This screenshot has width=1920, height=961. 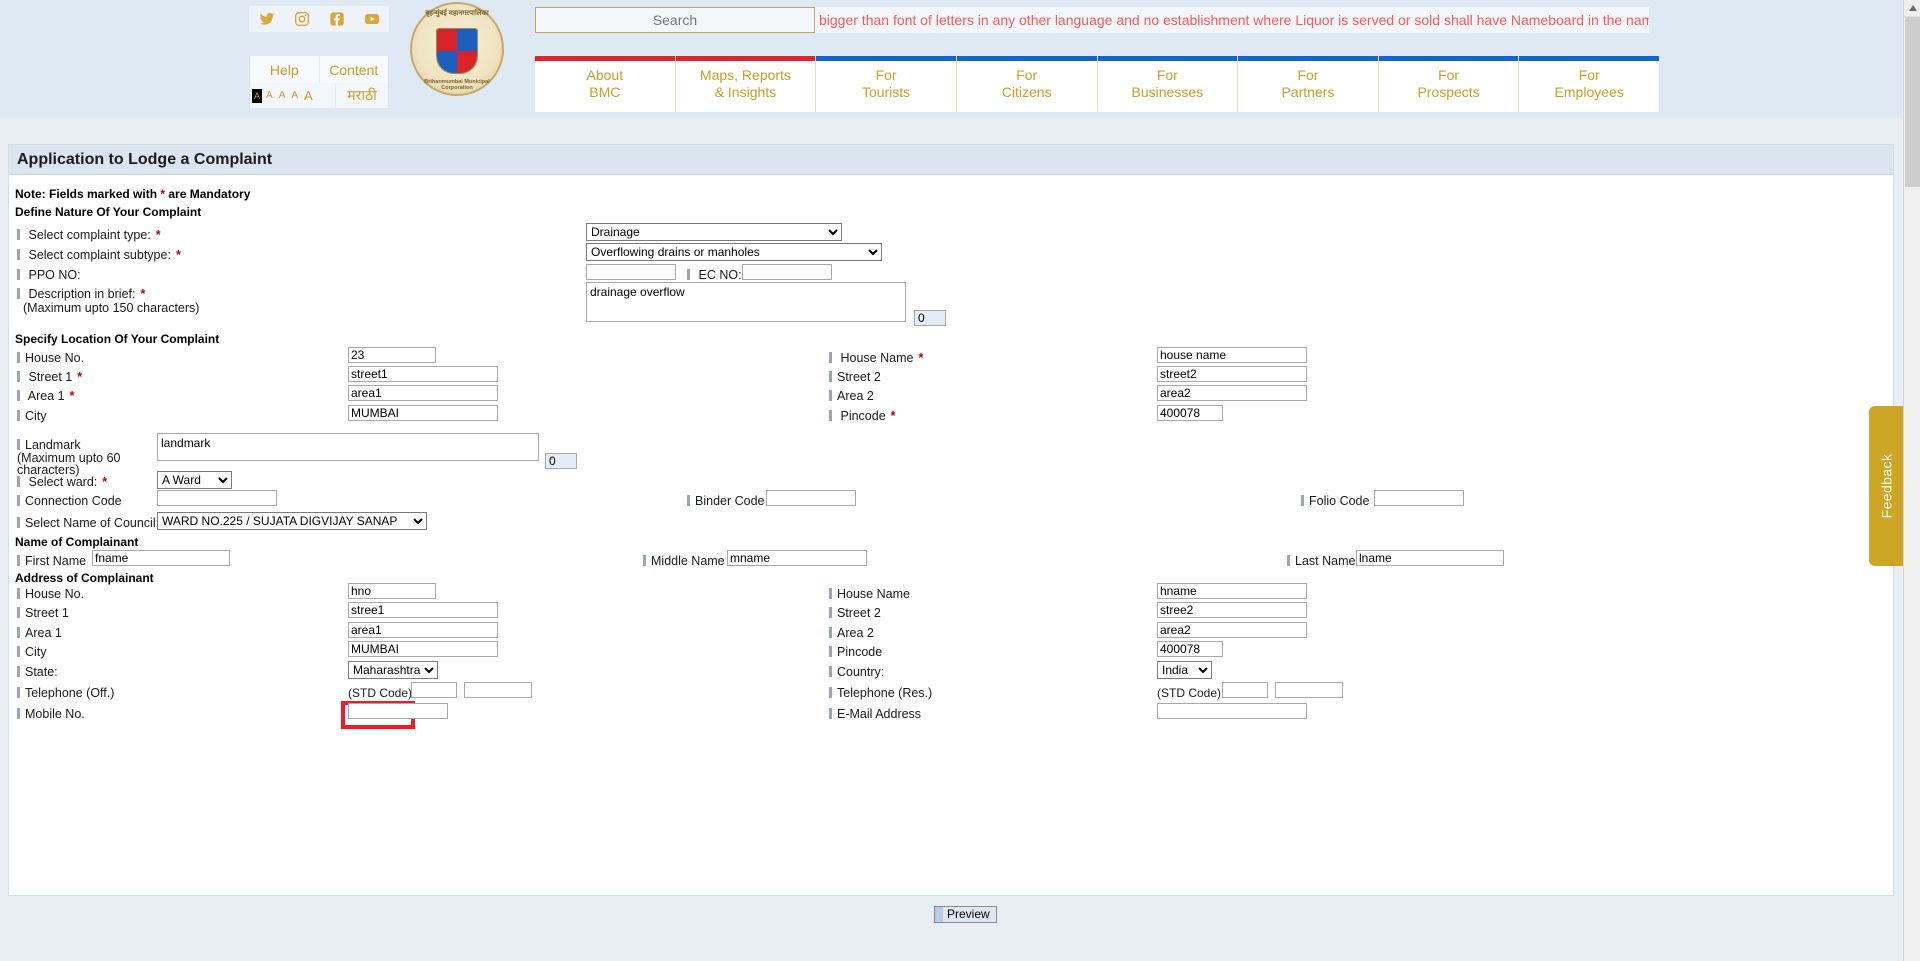 I want to click on label-location-house-no: House No., so click(x=50, y=358).